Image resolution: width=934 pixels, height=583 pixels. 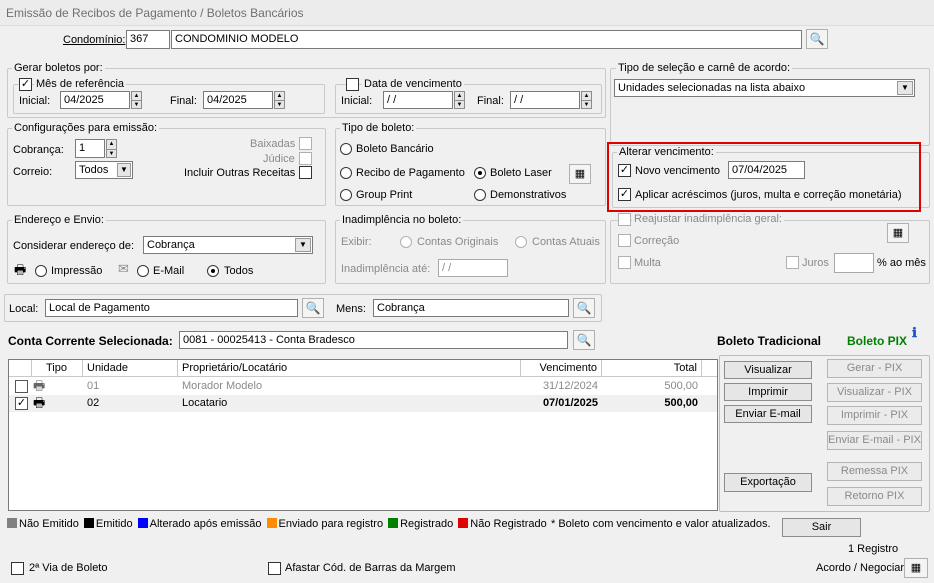 What do you see at coordinates (25, 84) in the screenshot?
I see `mes-ref-checkbox: ✓` at bounding box center [25, 84].